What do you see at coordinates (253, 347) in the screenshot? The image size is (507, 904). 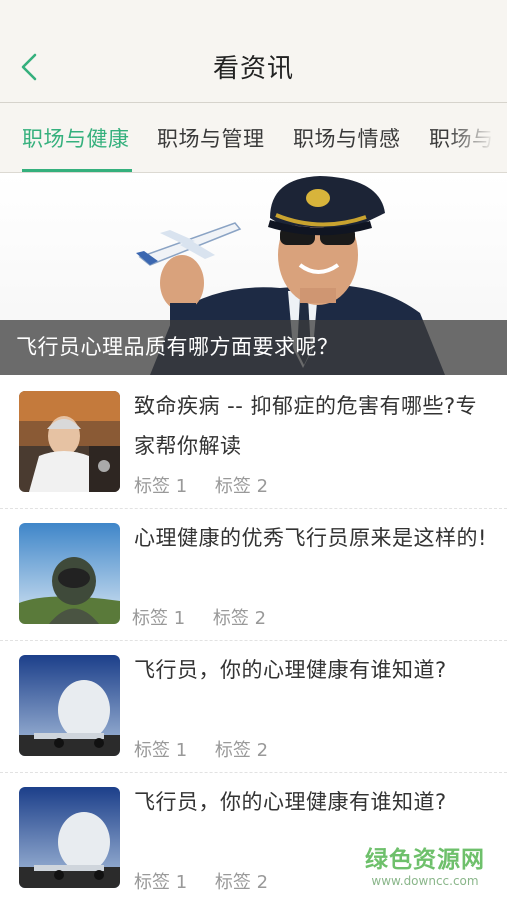 I see `banner-caption: 飞行员心理品质有哪方面要求呢？` at bounding box center [253, 347].